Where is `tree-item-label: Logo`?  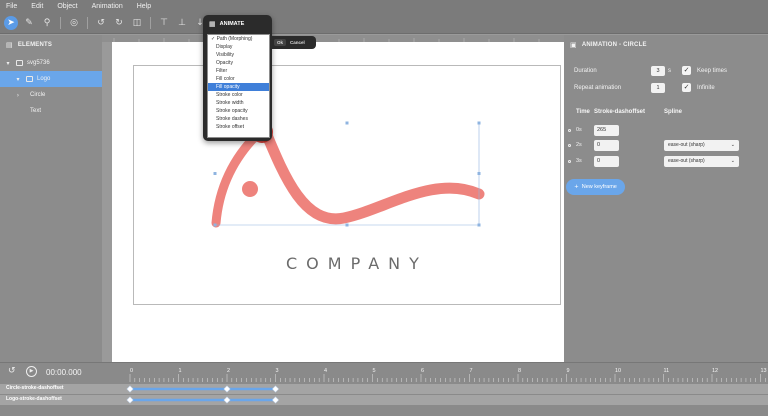 tree-item-label: Logo is located at coordinates (44, 79).